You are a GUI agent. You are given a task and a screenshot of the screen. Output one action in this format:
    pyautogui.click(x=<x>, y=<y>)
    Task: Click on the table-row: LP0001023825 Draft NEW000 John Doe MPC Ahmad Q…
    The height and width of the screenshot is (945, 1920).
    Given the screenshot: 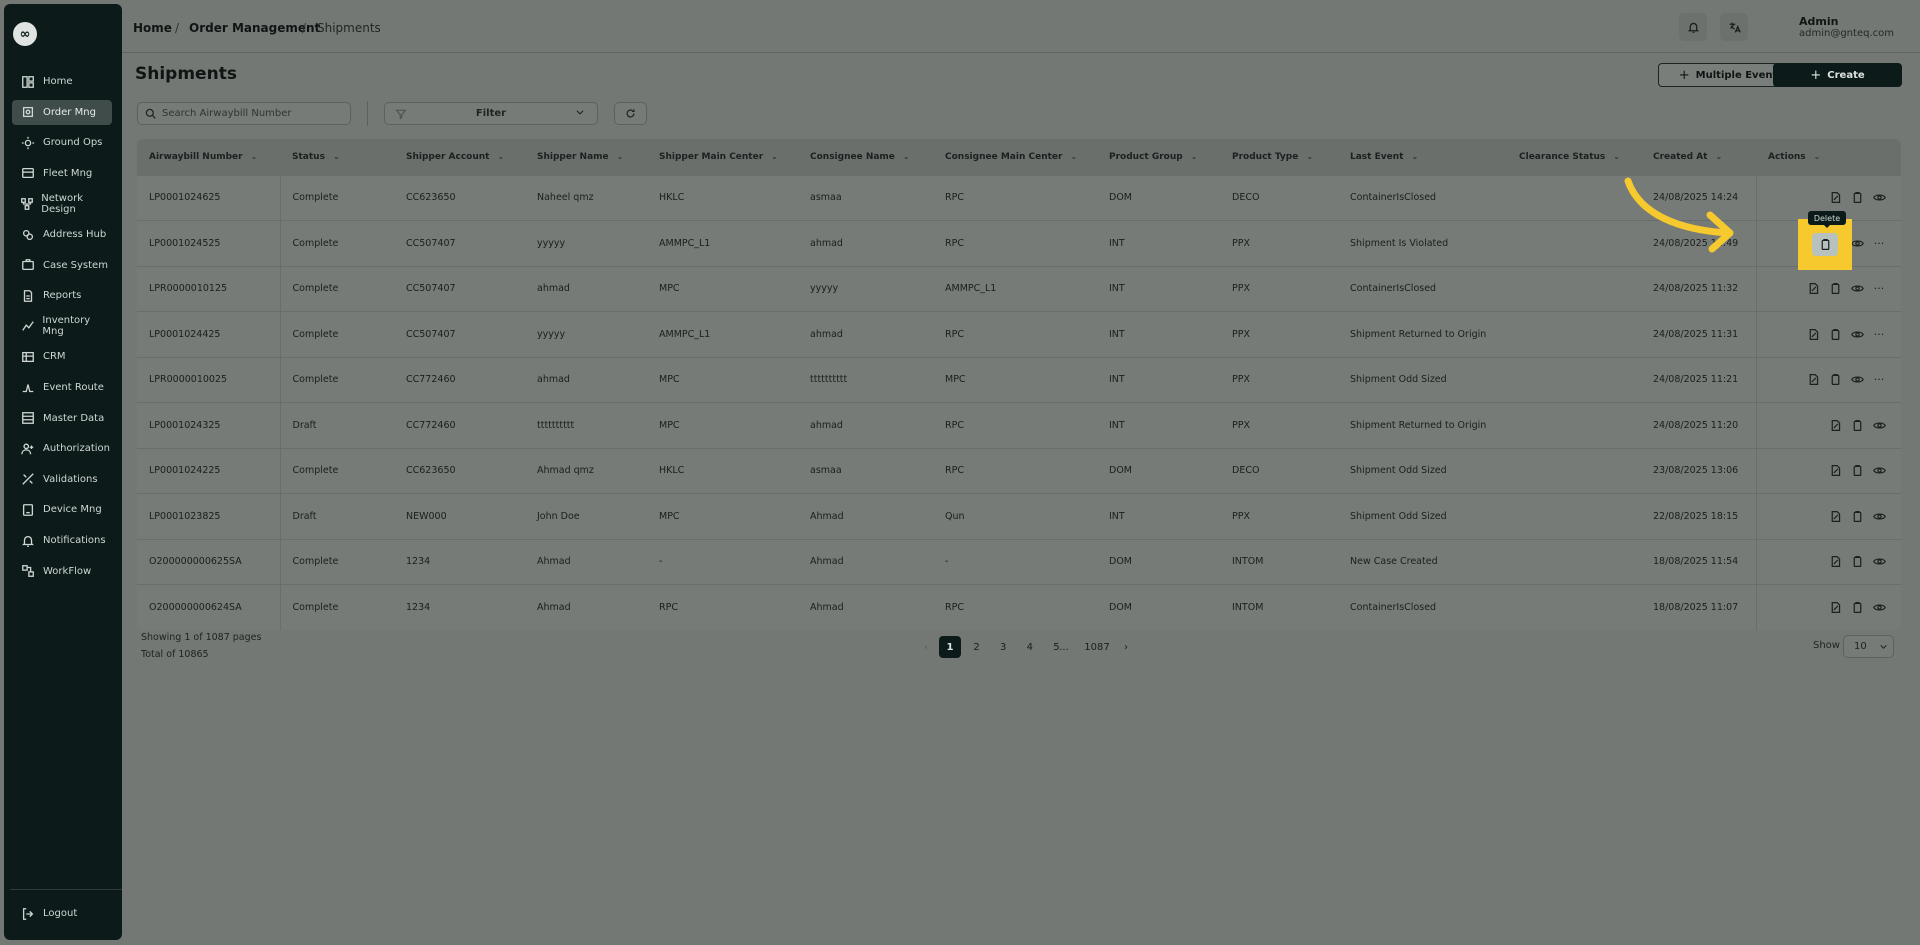 What is the action you would take?
    pyautogui.click(x=1019, y=516)
    